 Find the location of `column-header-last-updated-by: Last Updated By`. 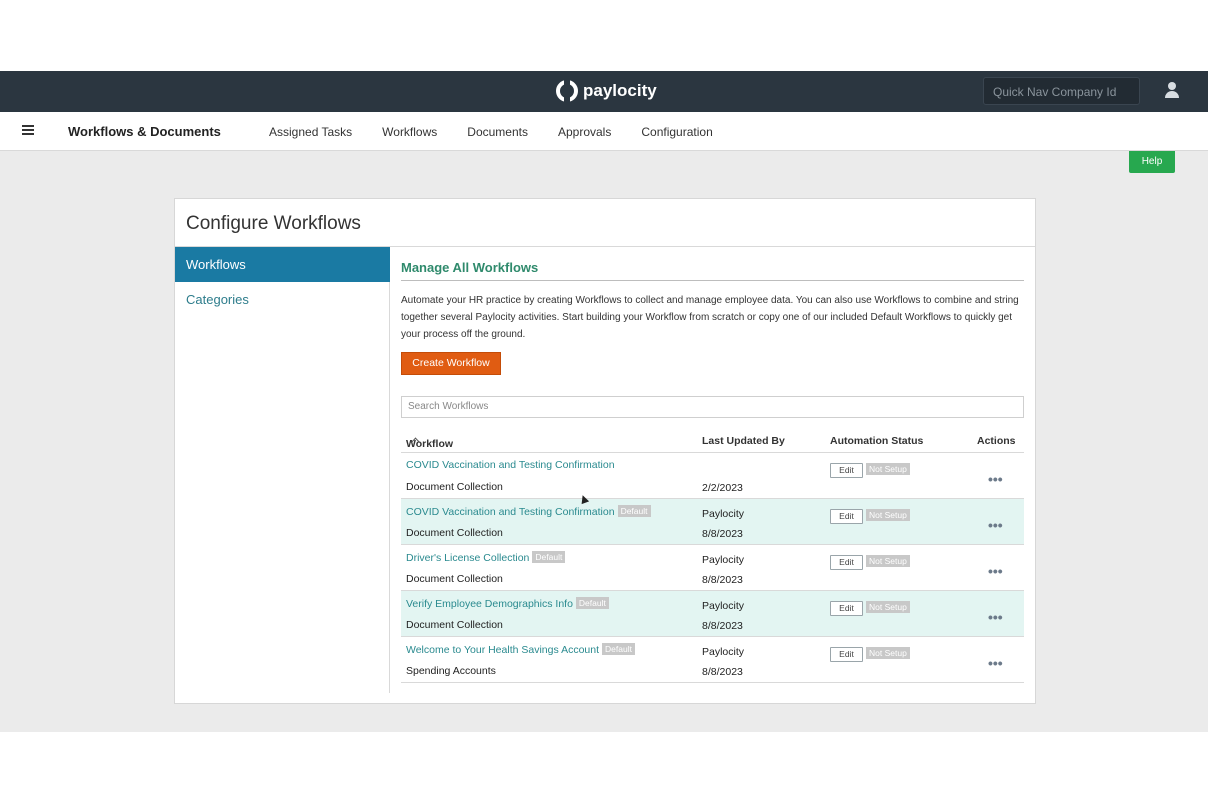

column-header-last-updated-by: Last Updated By is located at coordinates (743, 441).